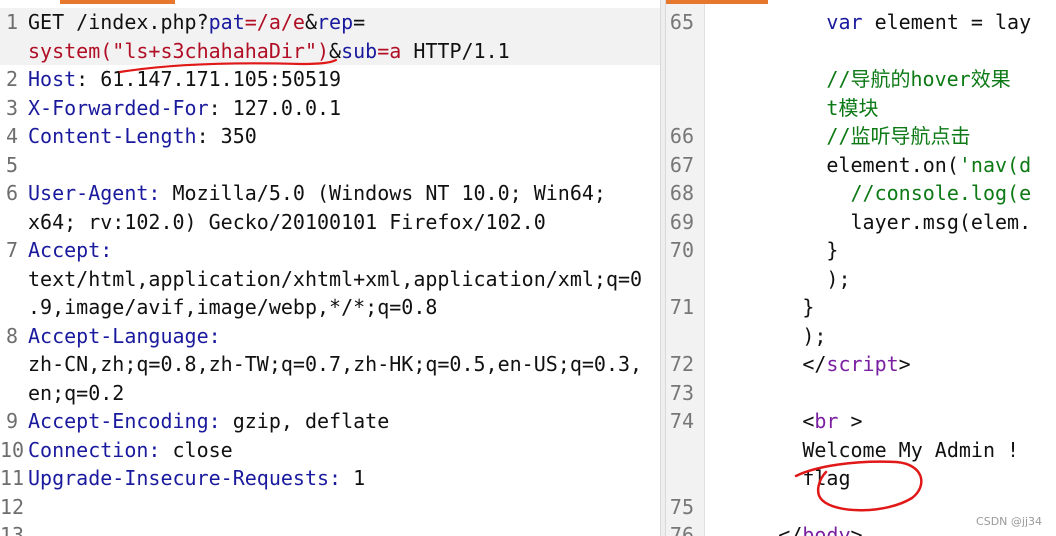 Image resolution: width=1056 pixels, height=536 pixels. I want to click on code-token: &, so click(311, 22).